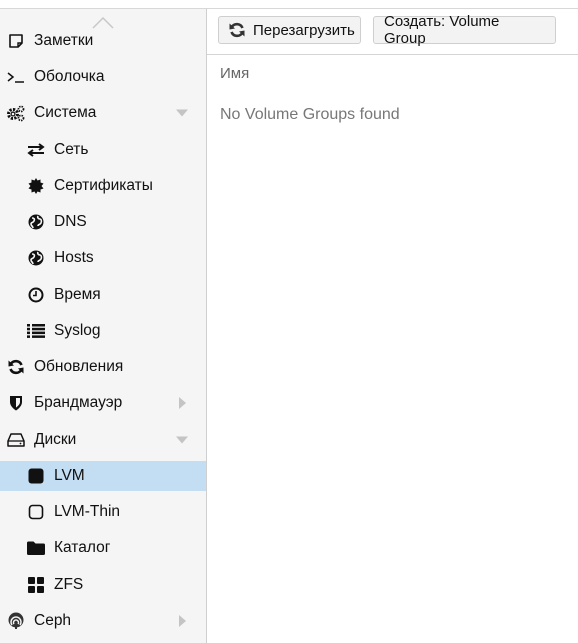 This screenshot has height=643, width=578. What do you see at coordinates (36, 295) in the screenshot?
I see `clock-icon` at bounding box center [36, 295].